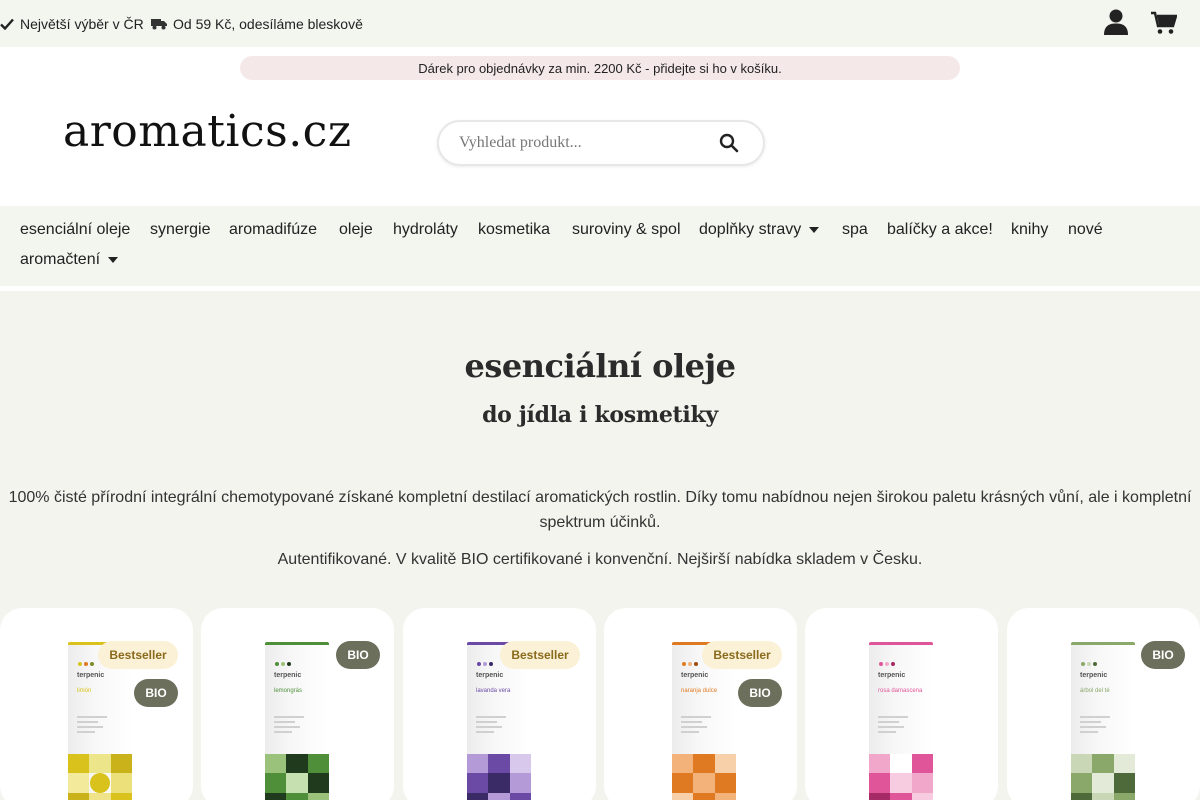 The width and height of the screenshot is (1200, 800). Describe the element at coordinates (900, 691) in the screenshot. I see `product-name: rosa damascena` at that location.